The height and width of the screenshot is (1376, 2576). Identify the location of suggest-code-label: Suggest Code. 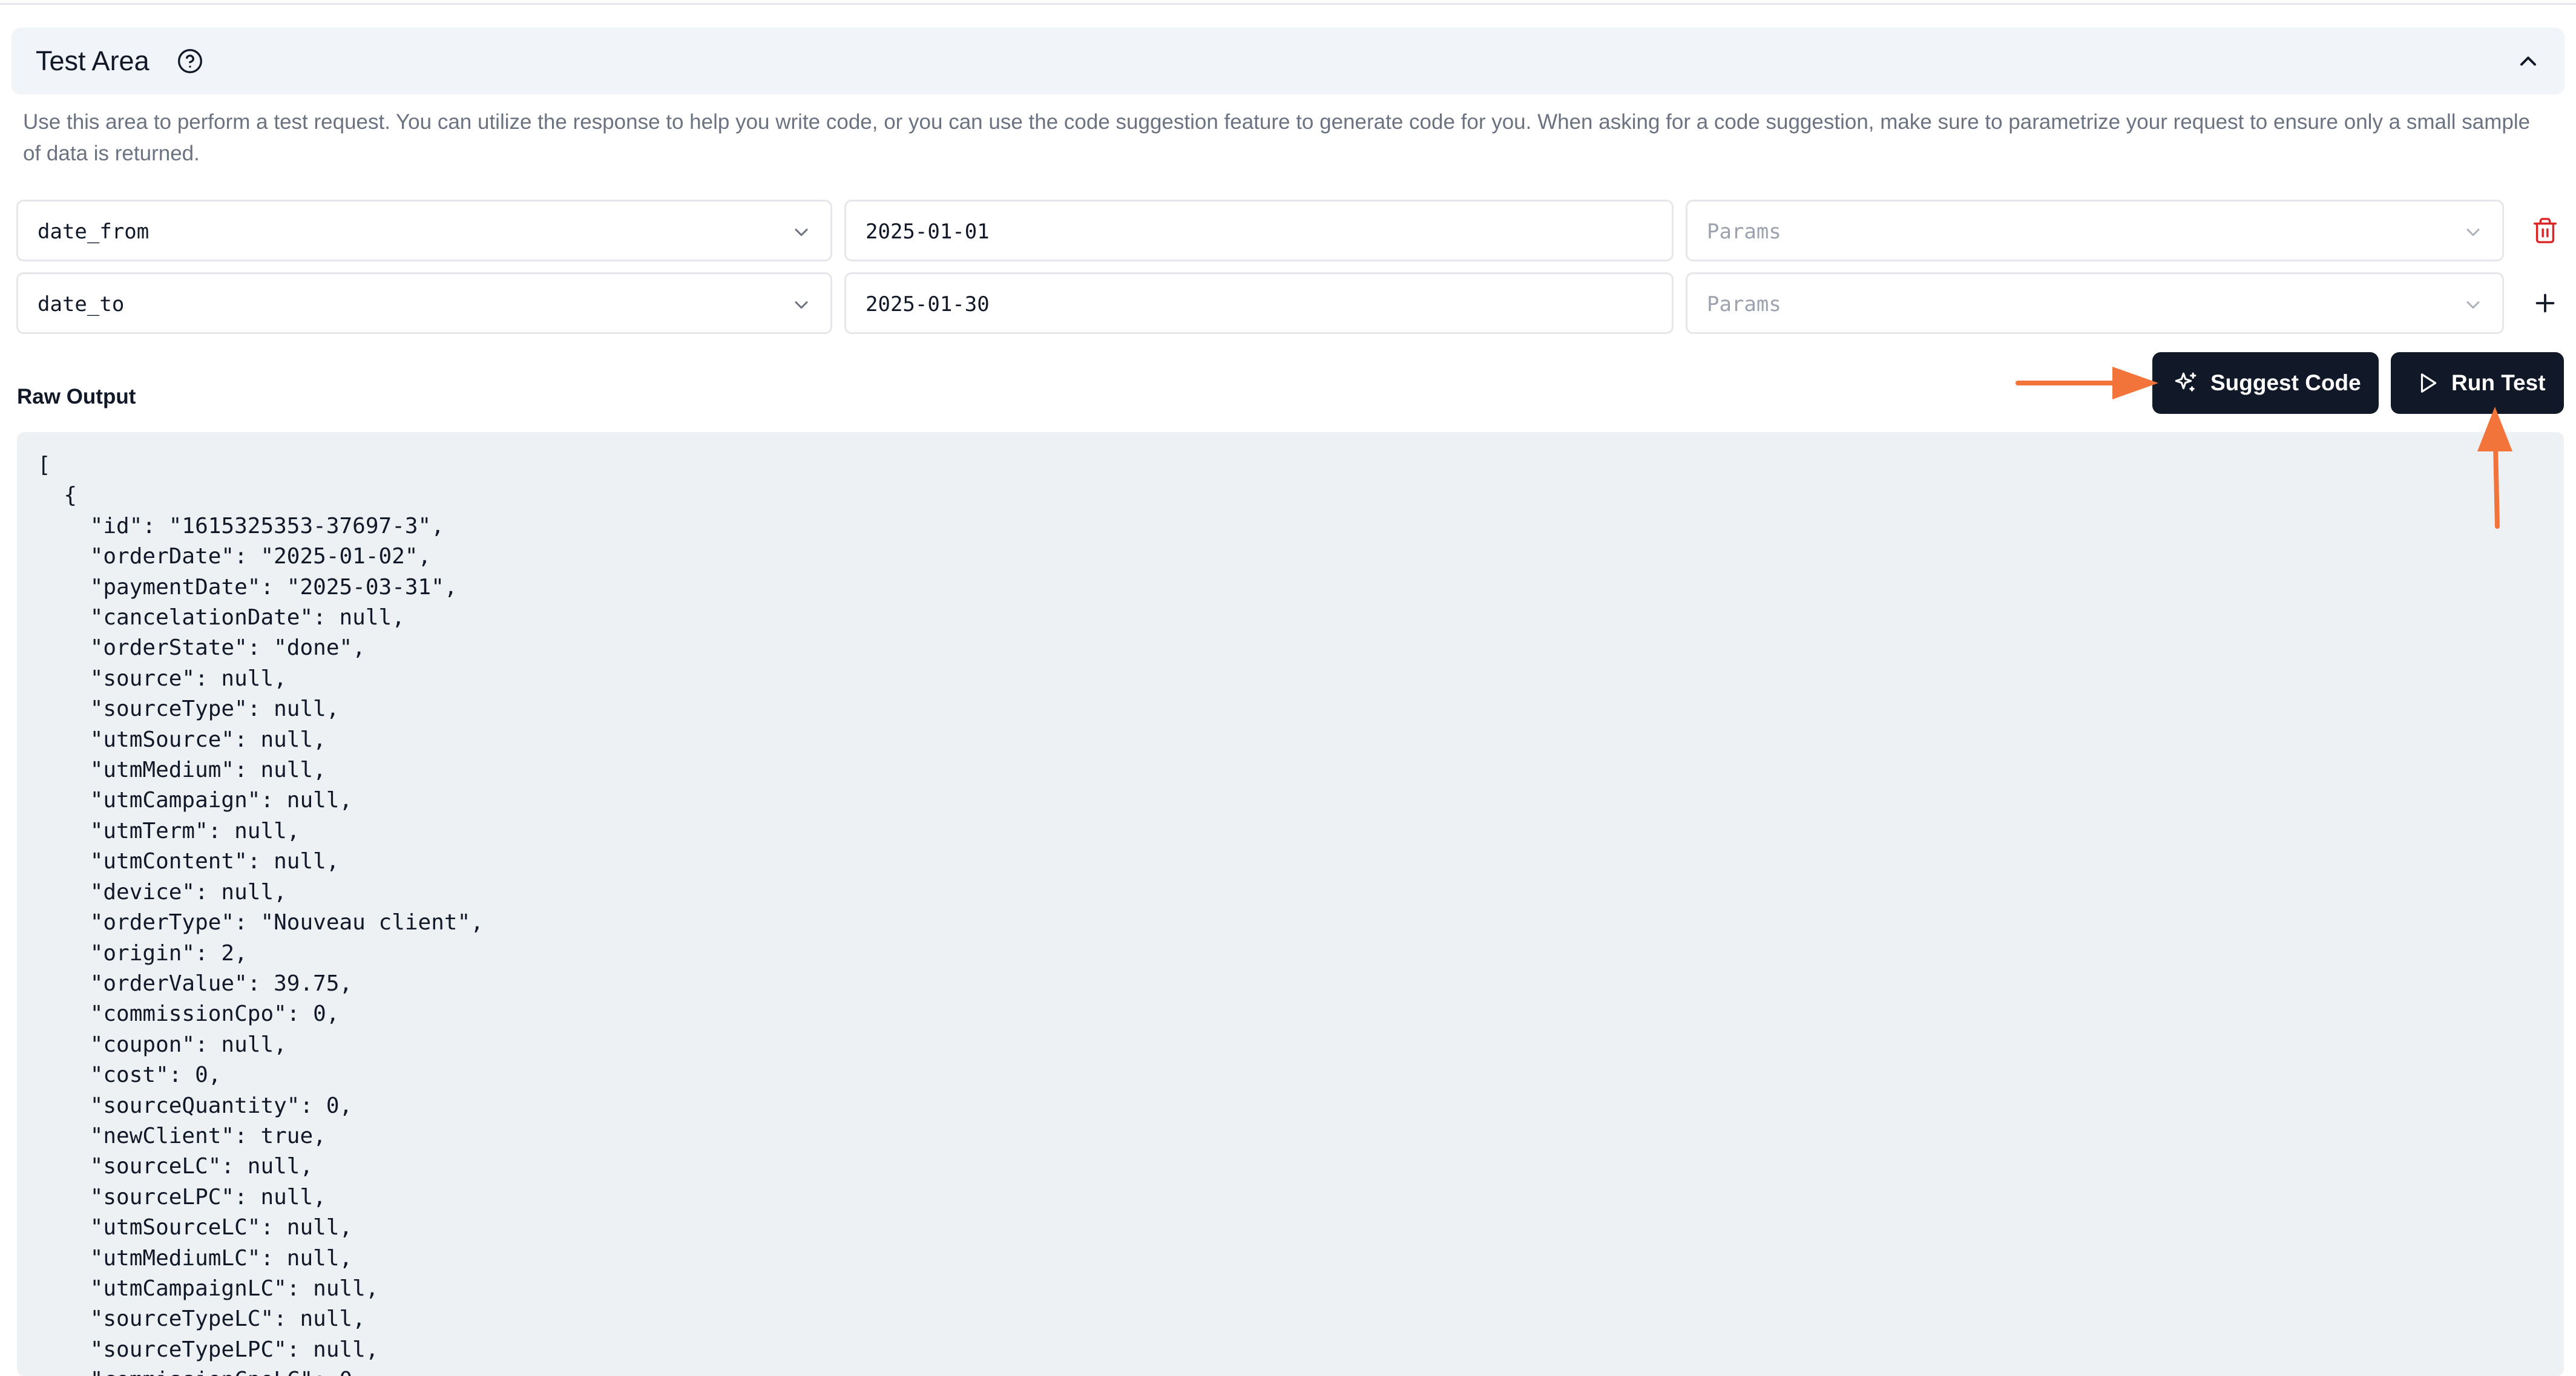
(2285, 382).